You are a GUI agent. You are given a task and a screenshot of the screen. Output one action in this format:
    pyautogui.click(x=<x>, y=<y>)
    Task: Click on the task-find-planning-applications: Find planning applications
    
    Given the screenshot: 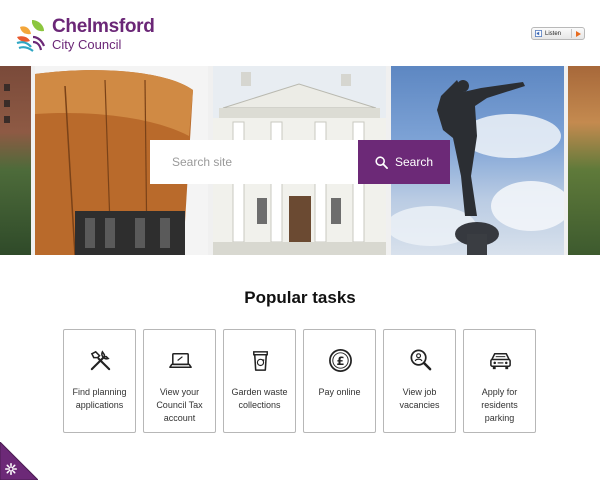 What is the action you would take?
    pyautogui.click(x=99, y=381)
    